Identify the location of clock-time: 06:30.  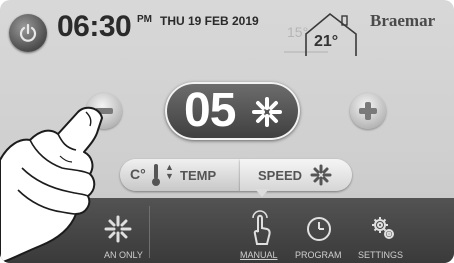
(94, 26).